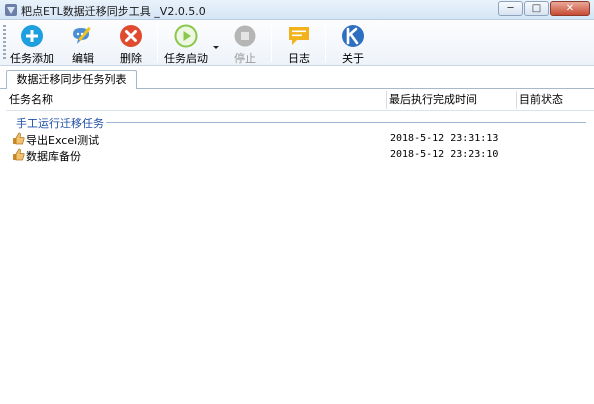 This screenshot has width=594, height=404. I want to click on maximize-button: □, so click(536, 8).